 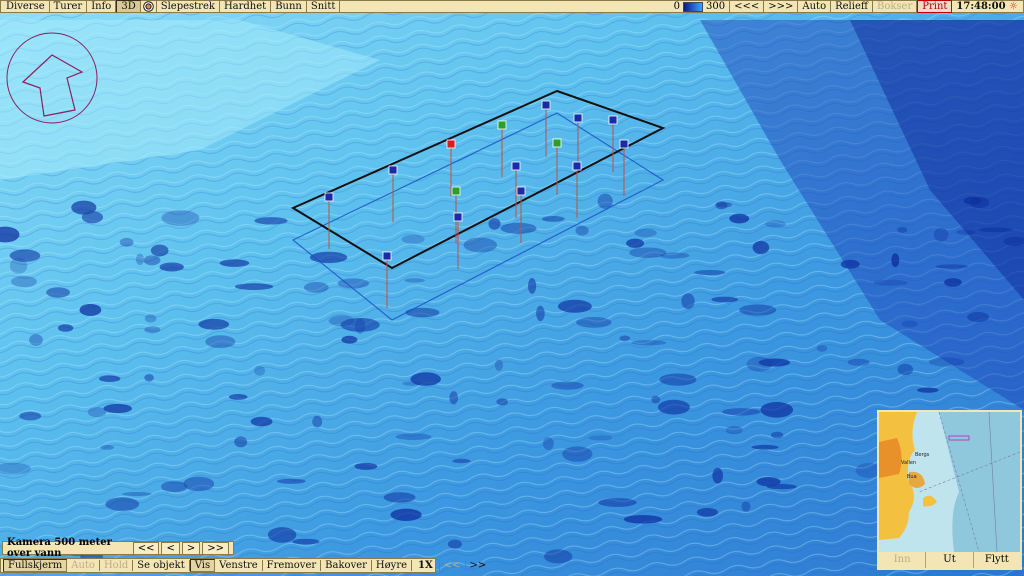 I want to click on camera-last-button: >>, so click(x=215, y=548).